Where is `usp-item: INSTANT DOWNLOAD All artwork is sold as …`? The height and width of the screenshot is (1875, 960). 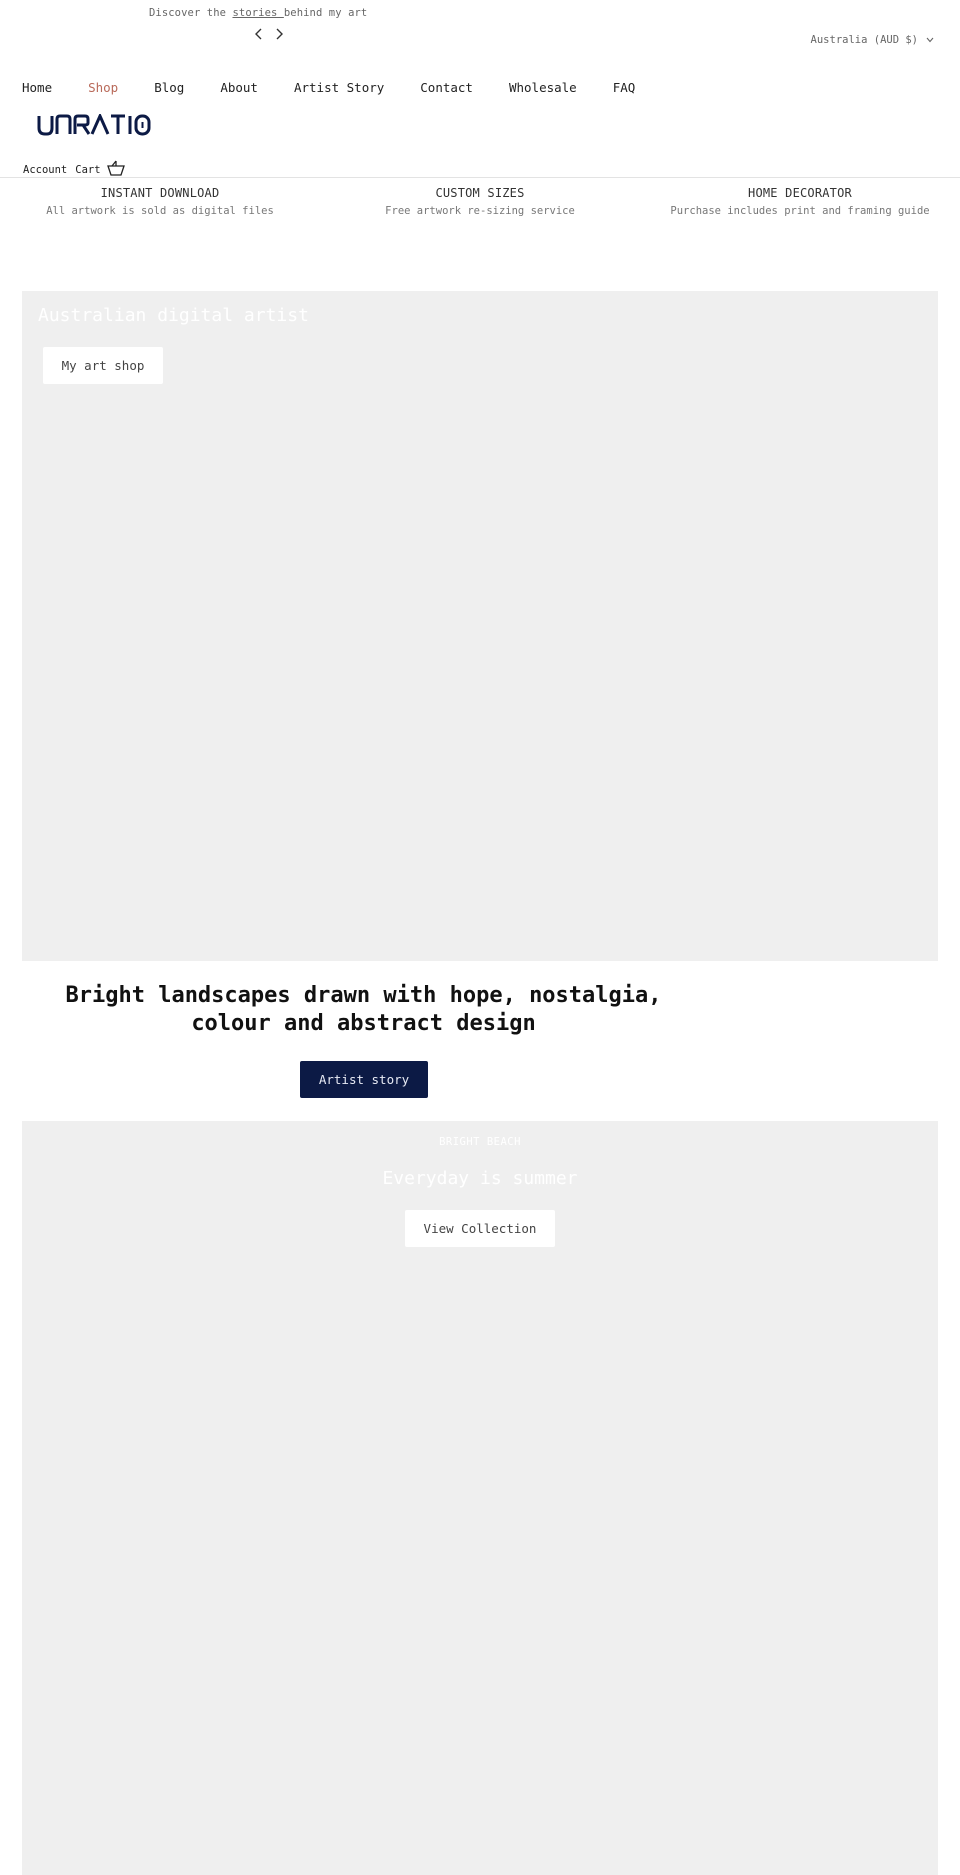 usp-item: INSTANT DOWNLOAD All artwork is sold as … is located at coordinates (160, 201).